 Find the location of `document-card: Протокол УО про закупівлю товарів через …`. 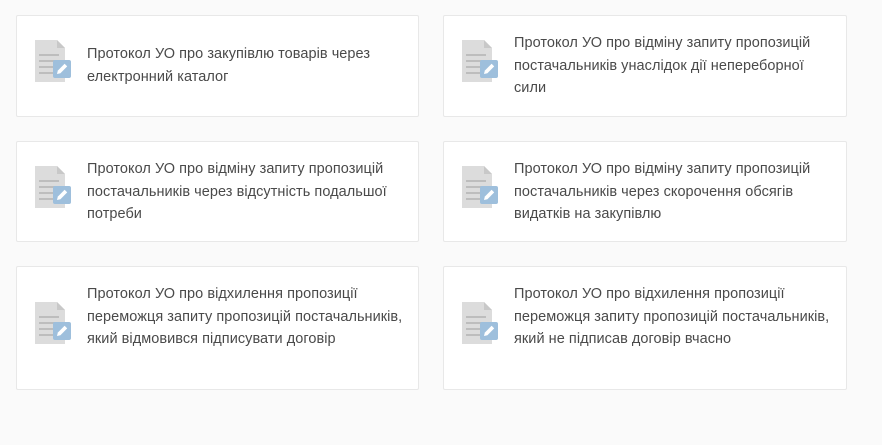

document-card: Протокол УО про закупівлю товарів через … is located at coordinates (217, 66).